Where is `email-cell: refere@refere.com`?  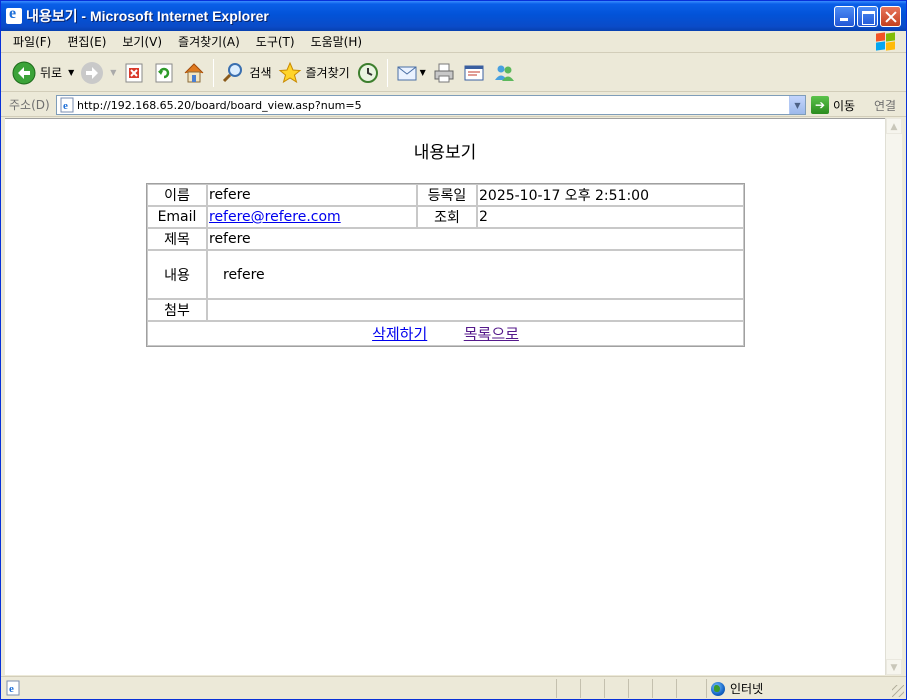
email-cell: refere@refere.com is located at coordinates (312, 217).